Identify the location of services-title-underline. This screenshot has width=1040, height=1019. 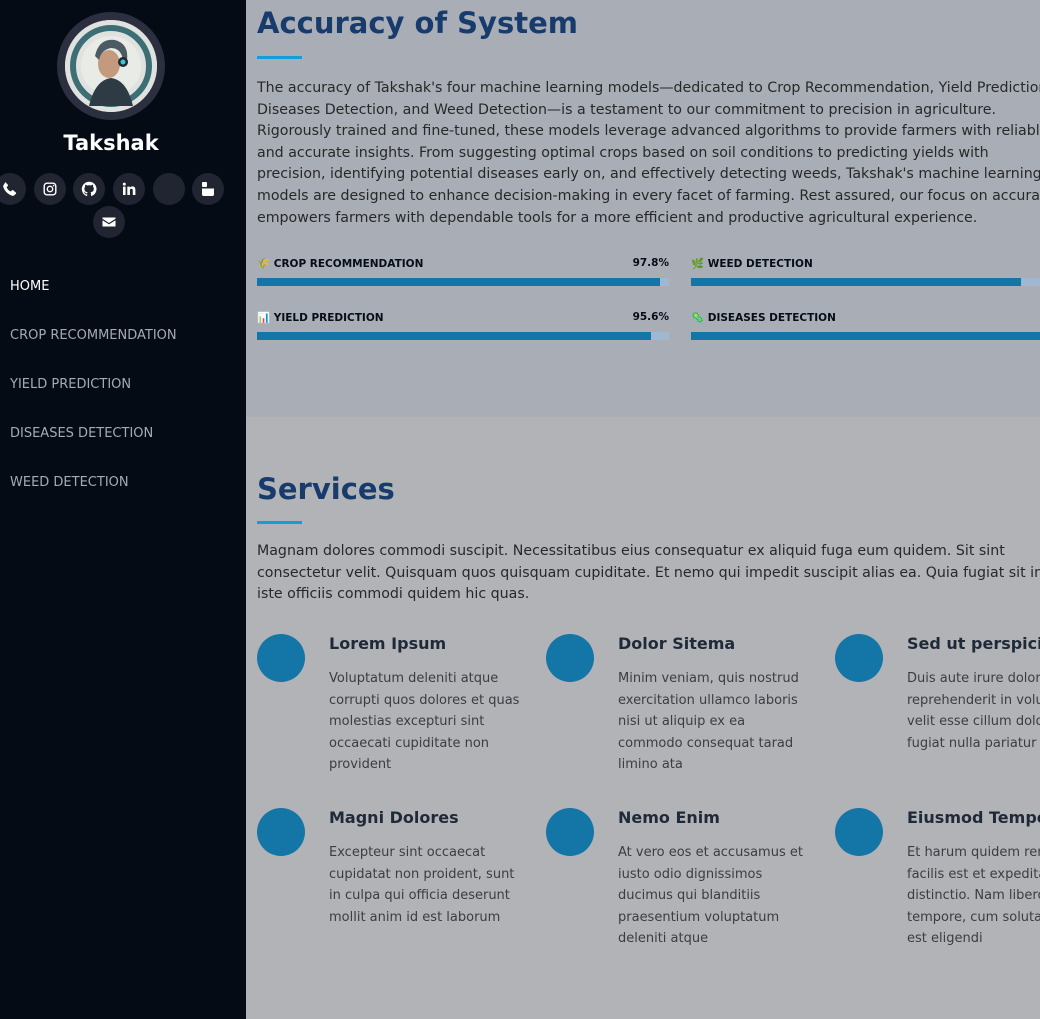
(279, 522).